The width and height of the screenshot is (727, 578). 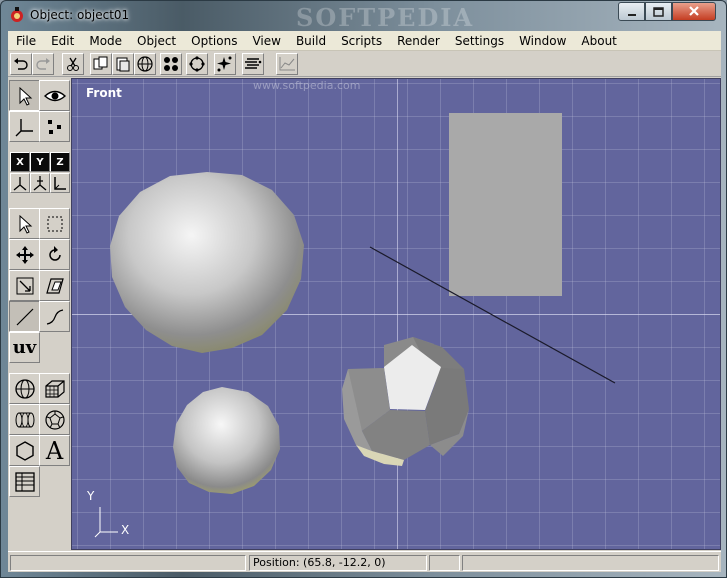 I want to click on skew-icon, so click(x=54, y=285).